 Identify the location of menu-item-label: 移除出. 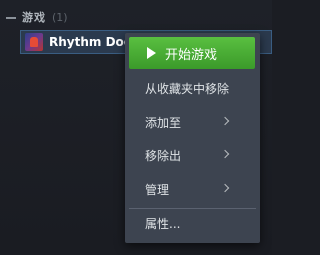
(163, 155).